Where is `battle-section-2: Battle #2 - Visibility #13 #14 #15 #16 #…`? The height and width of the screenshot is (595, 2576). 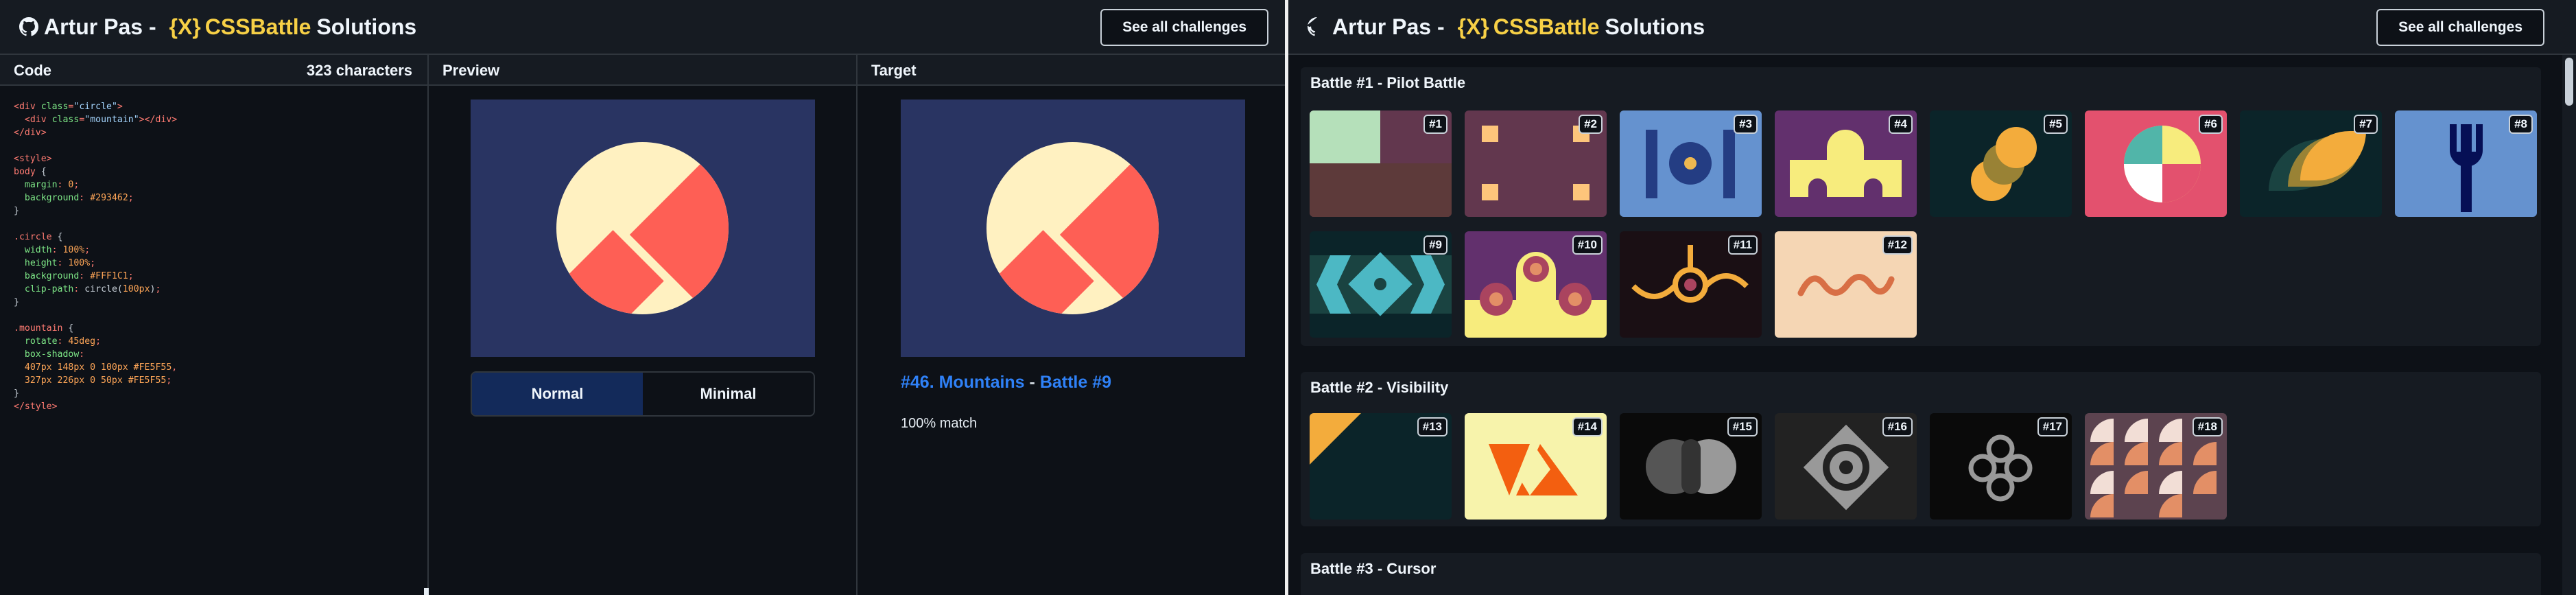
battle-section-2: Battle #2 - Visibility #13 #14 #15 #16 #… is located at coordinates (1921, 449).